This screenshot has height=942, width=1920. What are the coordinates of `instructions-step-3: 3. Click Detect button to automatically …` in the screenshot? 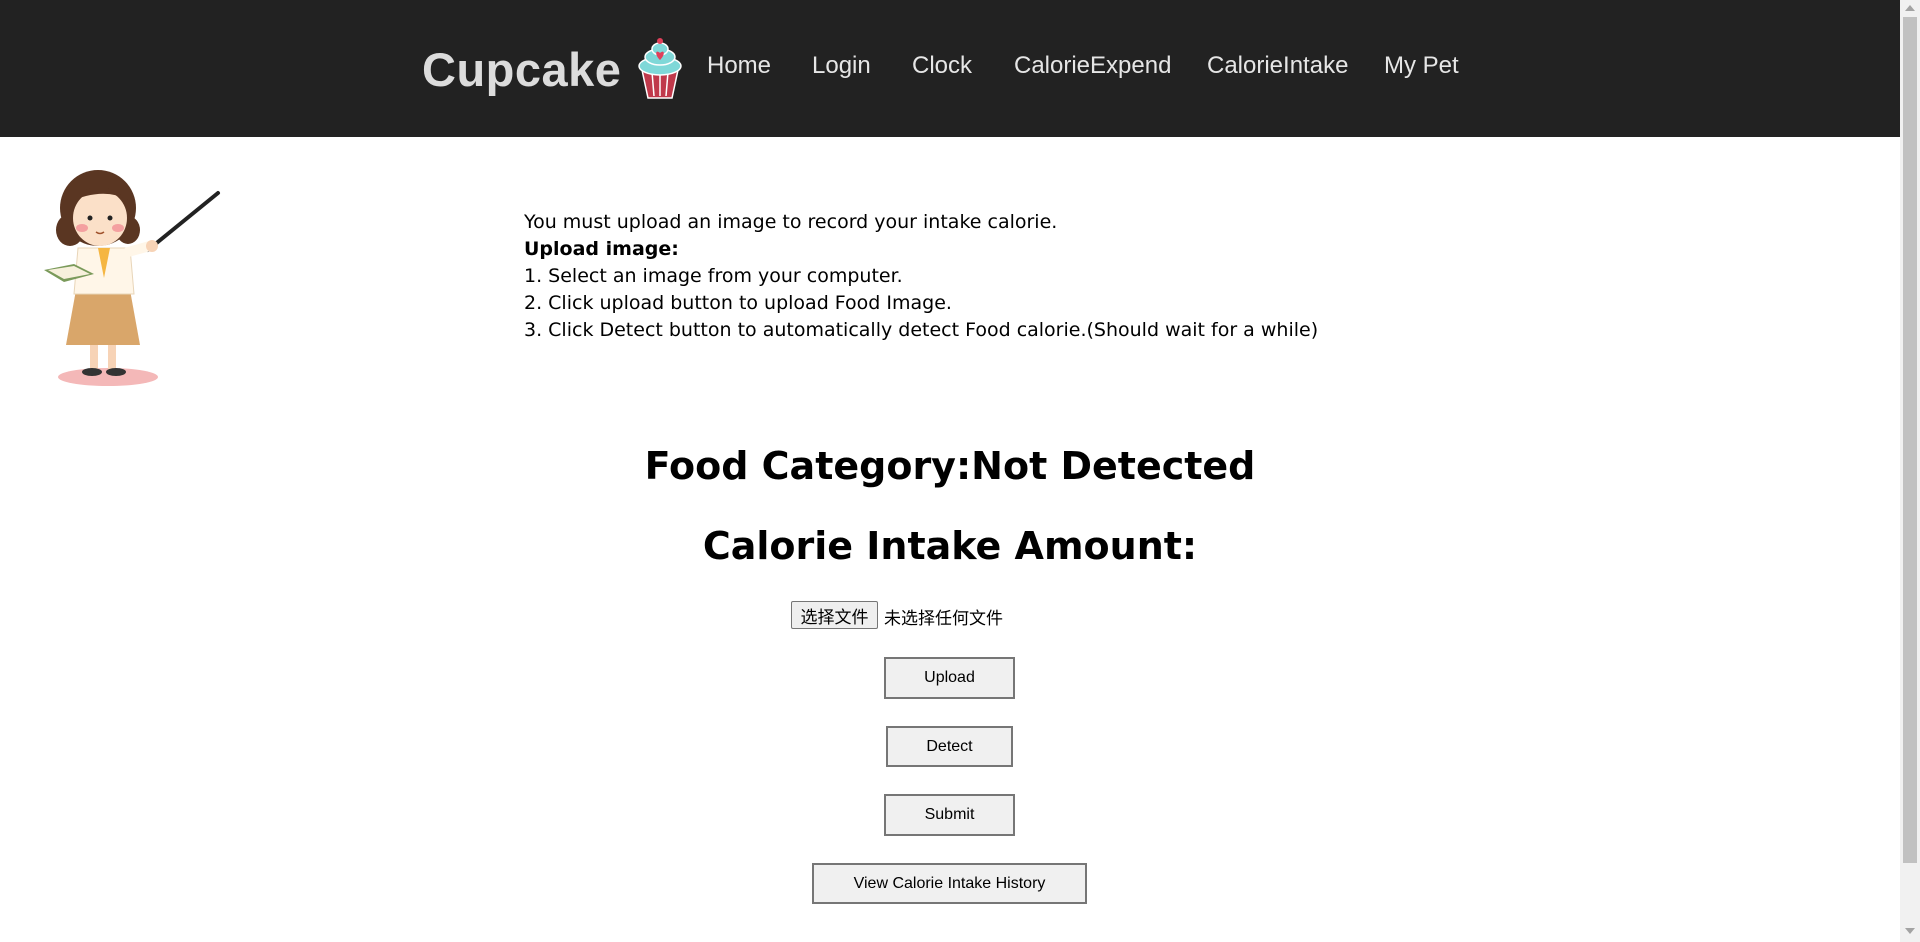 It's located at (921, 330).